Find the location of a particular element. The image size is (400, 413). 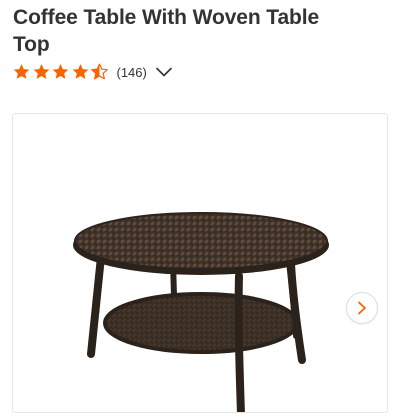

chevron-right-icon is located at coordinates (362, 308).